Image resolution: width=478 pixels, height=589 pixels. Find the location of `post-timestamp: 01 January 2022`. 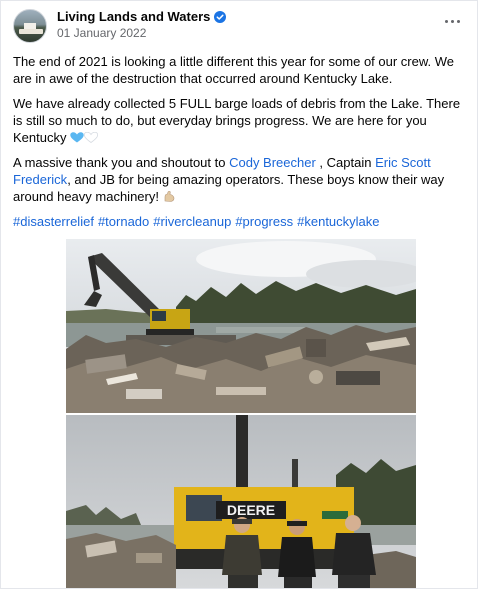

post-timestamp: 01 January 2022 is located at coordinates (101, 33).